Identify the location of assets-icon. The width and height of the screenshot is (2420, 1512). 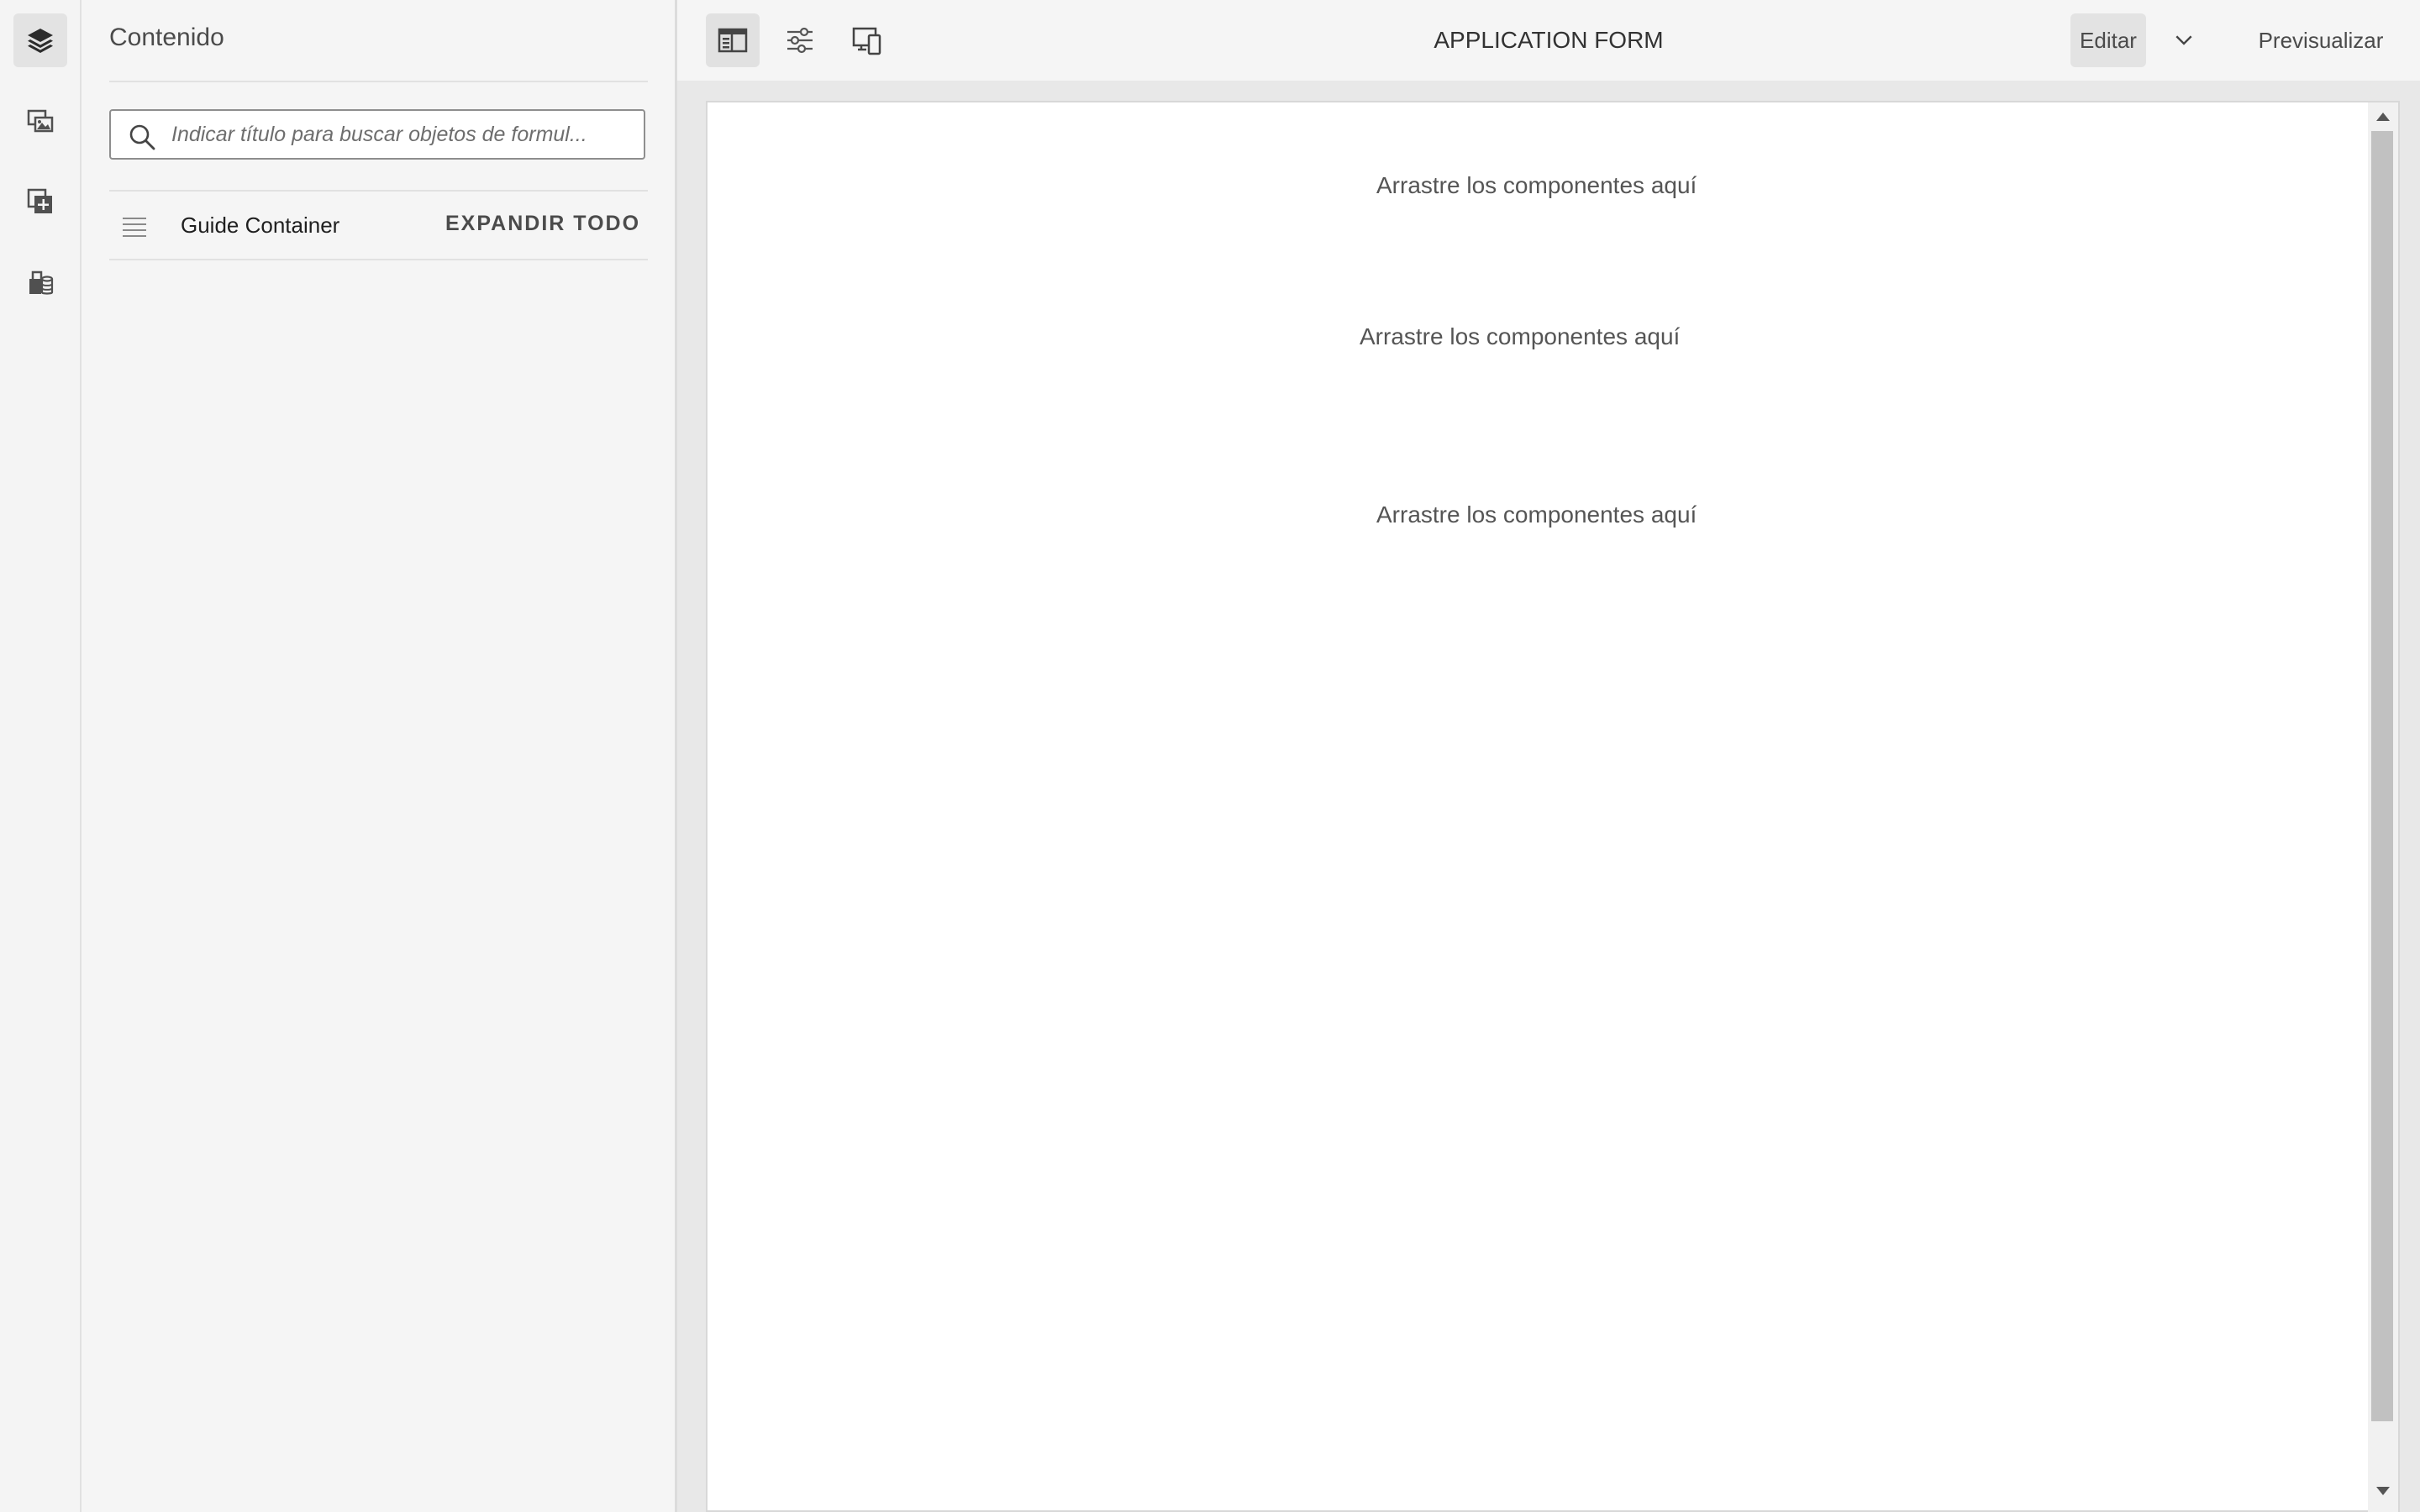
(40, 121).